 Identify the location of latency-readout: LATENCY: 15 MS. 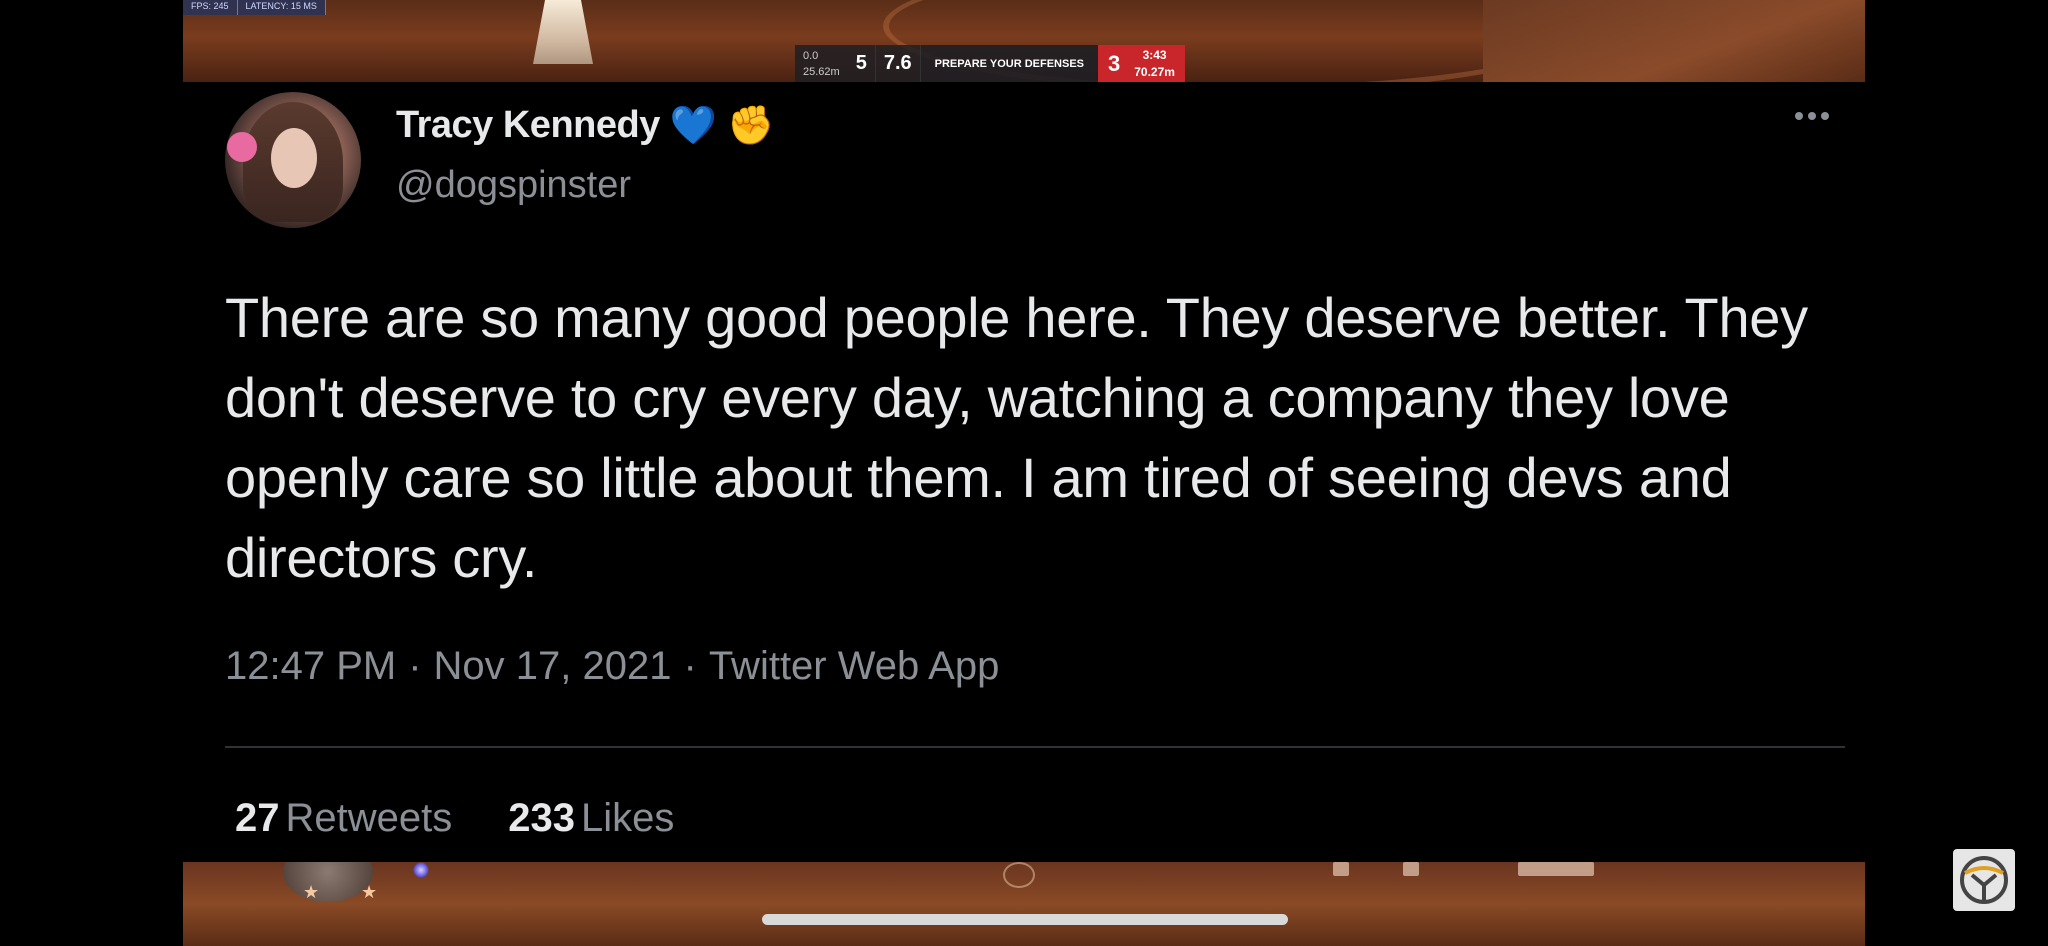
(282, 7).